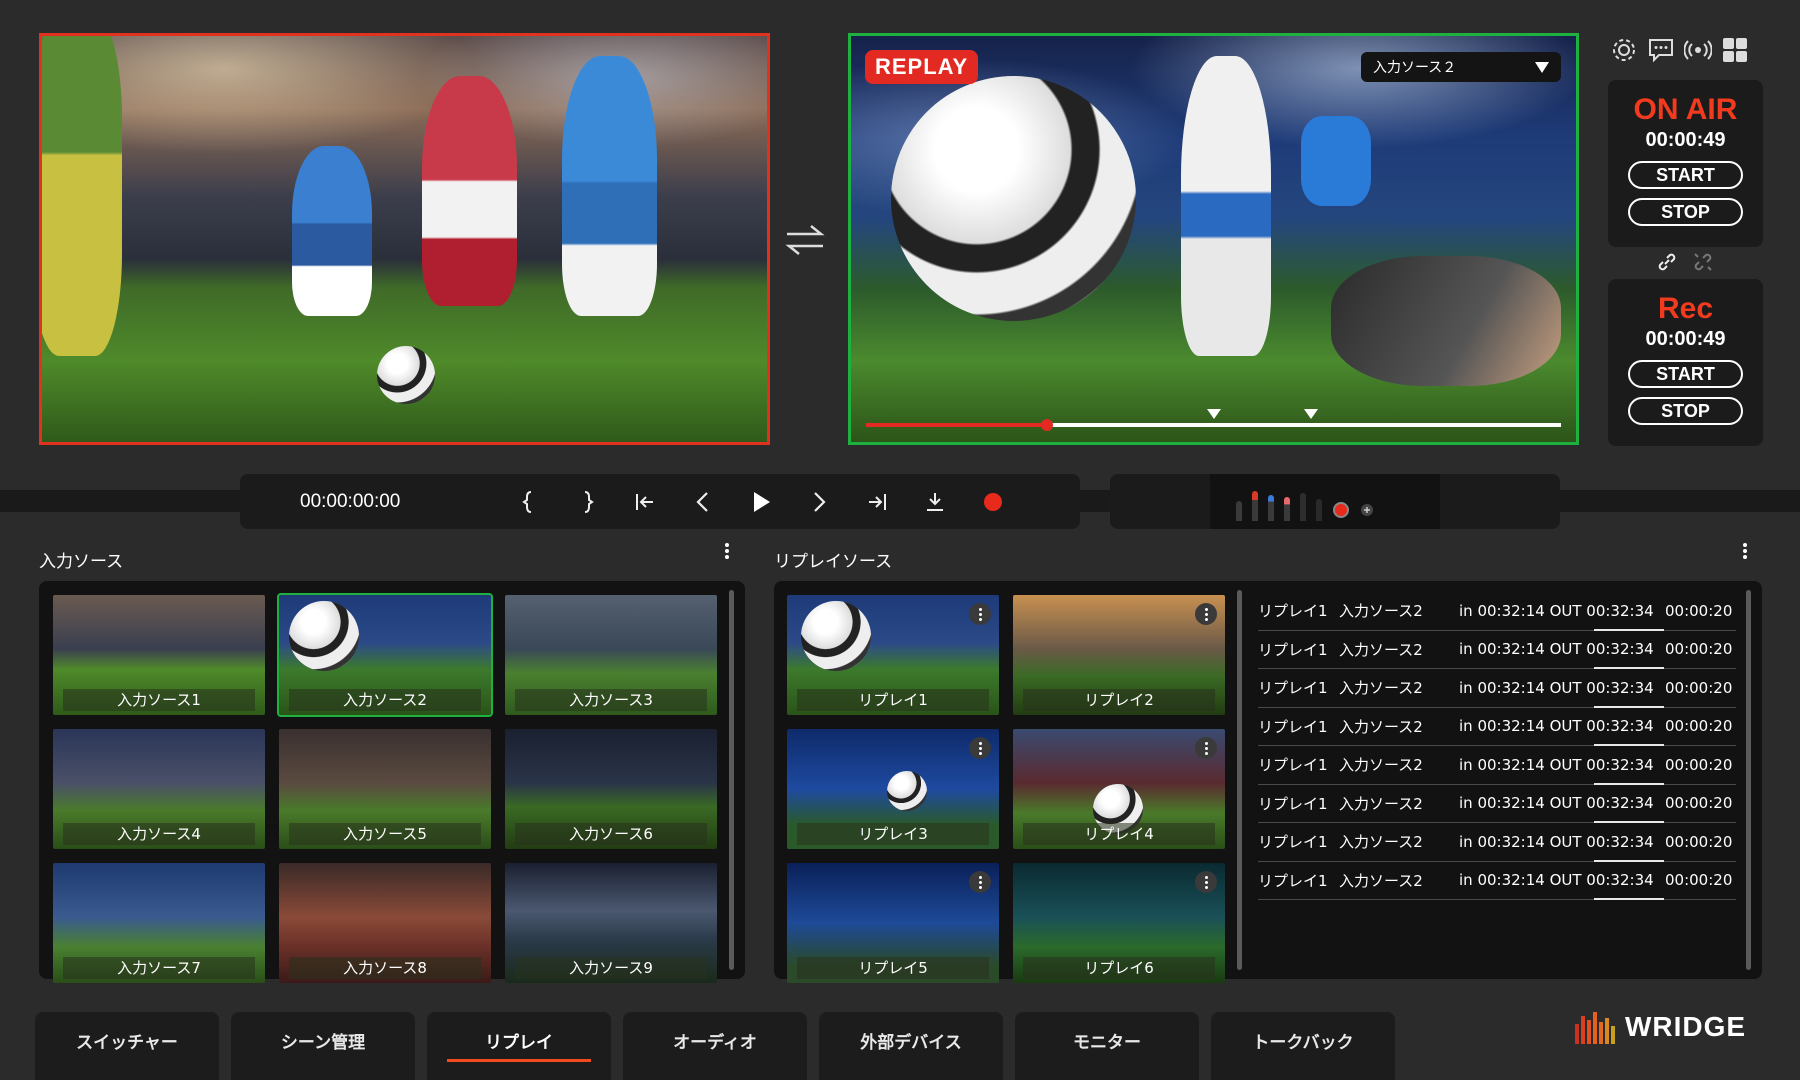  I want to click on swap-icon, so click(805, 240).